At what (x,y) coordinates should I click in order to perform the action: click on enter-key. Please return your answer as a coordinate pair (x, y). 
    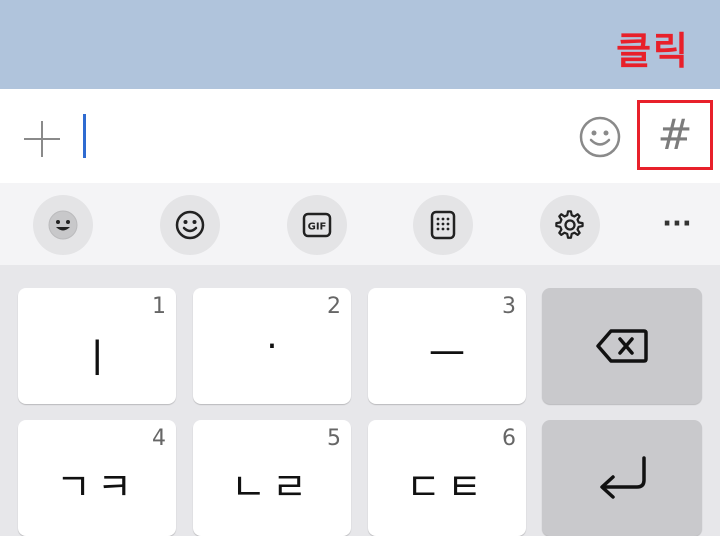
    Looking at the image, I should click on (622, 478).